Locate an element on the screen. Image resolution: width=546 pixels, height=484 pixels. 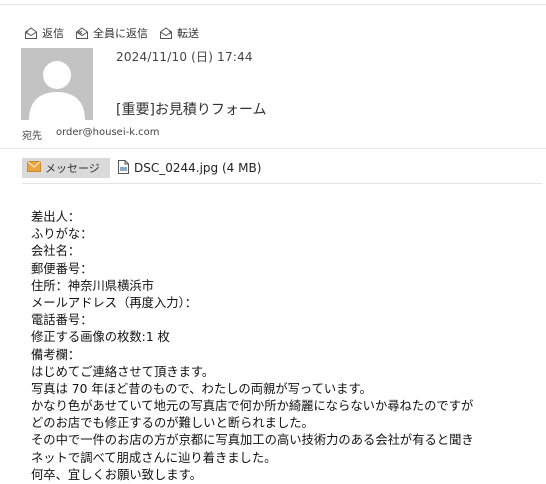
body-line: 会社名： is located at coordinates (56, 251).